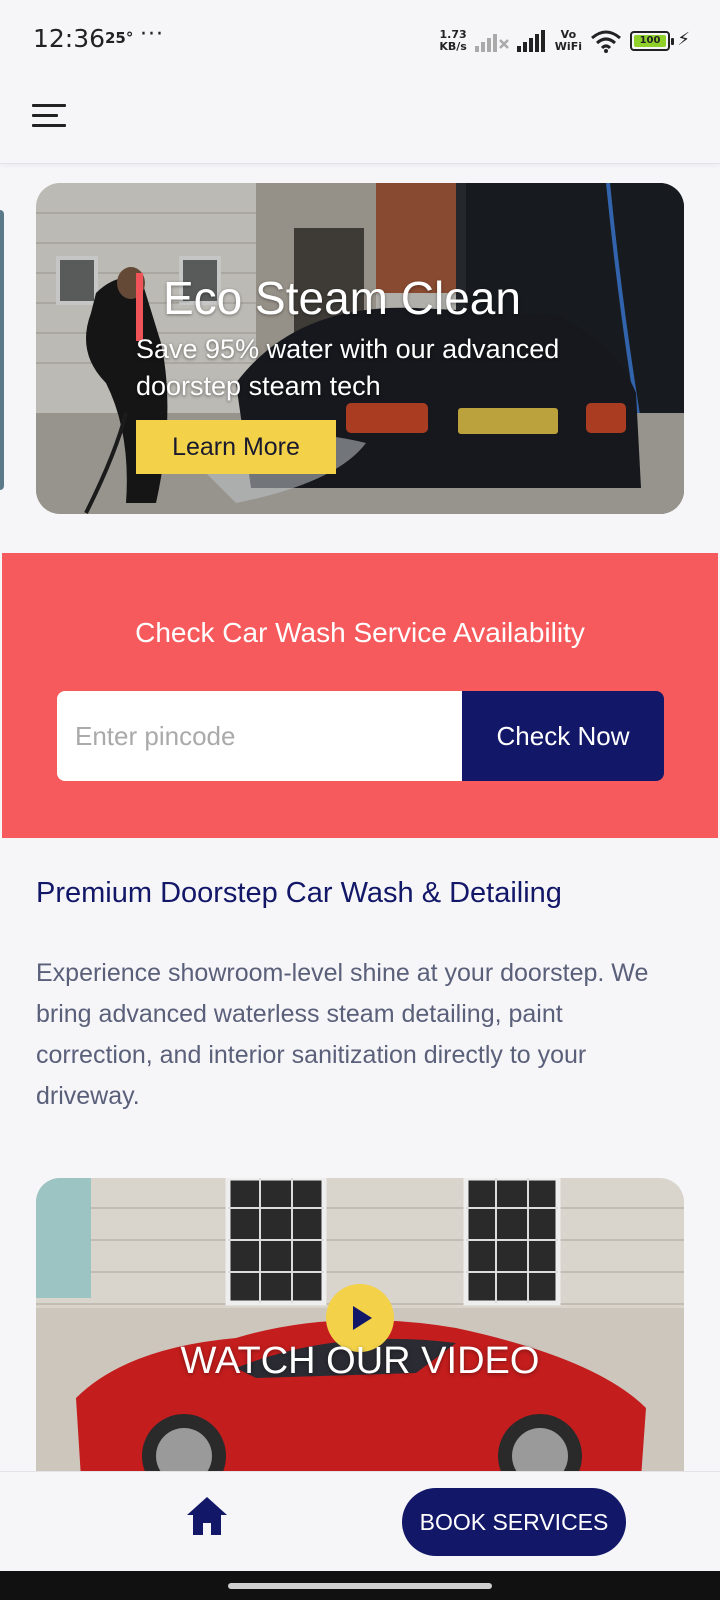  I want to click on watch-video-label: WATCH OUR VIDEO, so click(360, 1361).